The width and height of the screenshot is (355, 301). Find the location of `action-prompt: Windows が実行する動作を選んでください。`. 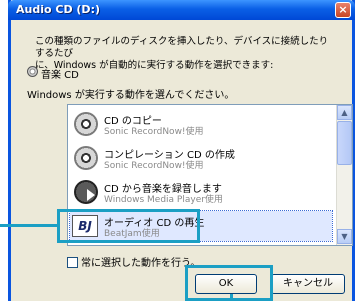

action-prompt: Windows が実行する動作を選んでください。 is located at coordinates (131, 95).